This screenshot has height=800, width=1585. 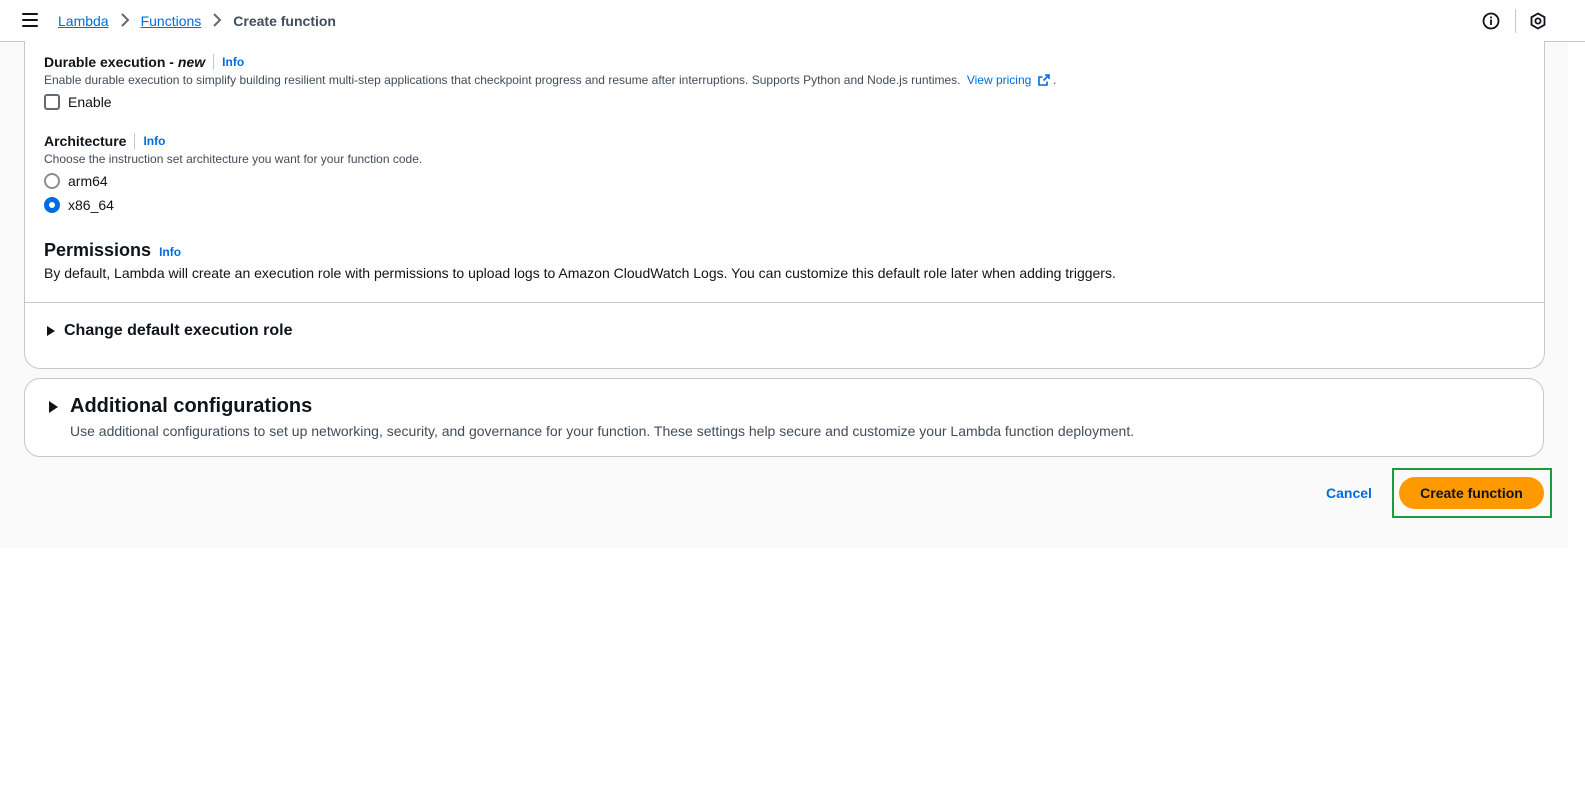 I want to click on external-link-icon, so click(x=1043, y=80).